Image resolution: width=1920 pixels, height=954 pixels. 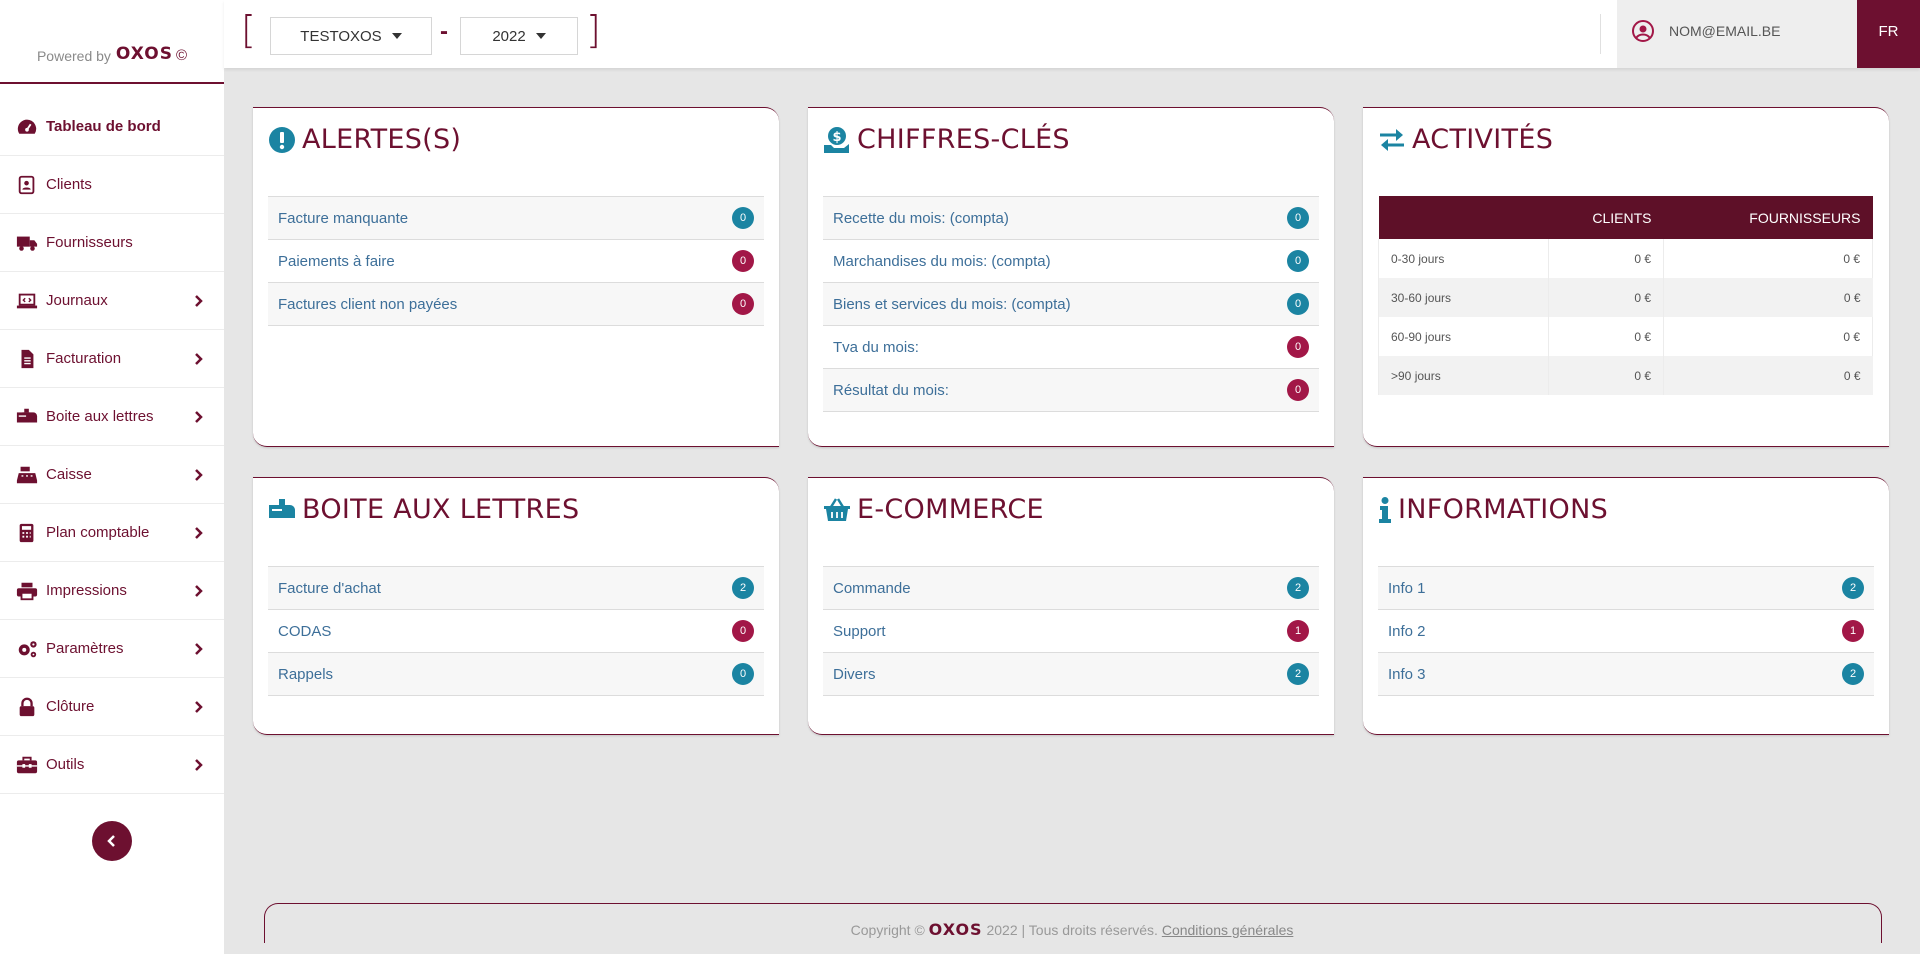 I want to click on user-email: NOM@EMAIL.BE, so click(x=1725, y=31).